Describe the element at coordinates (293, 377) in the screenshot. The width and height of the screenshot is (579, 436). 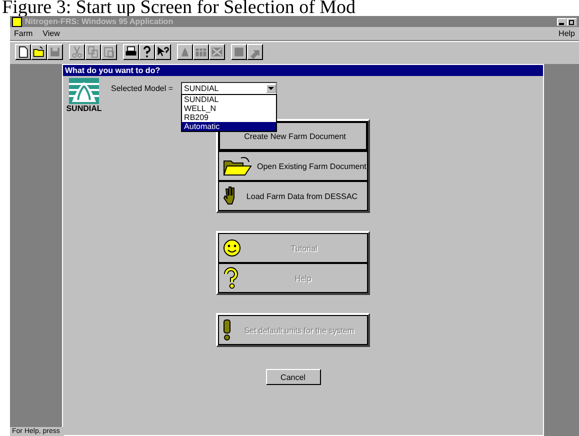
I see `cancel-button: Cancel` at that location.